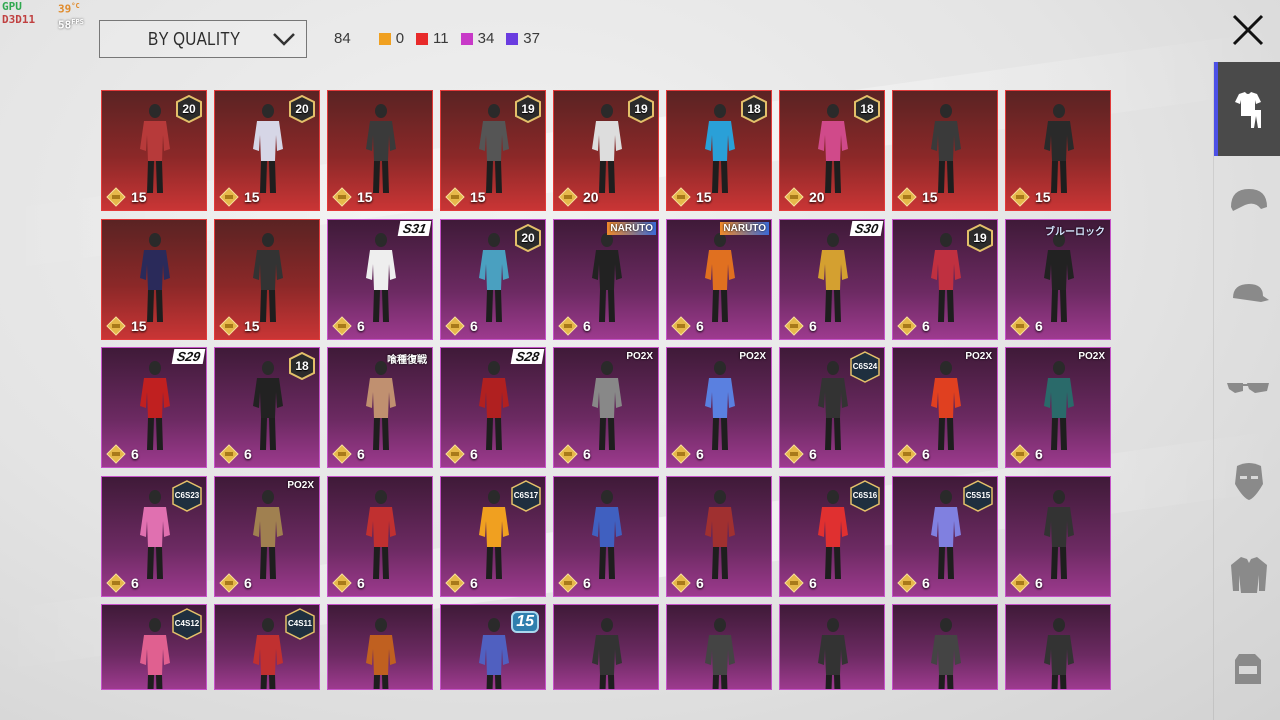  I want to click on rarity-count-value: 37, so click(531, 38).